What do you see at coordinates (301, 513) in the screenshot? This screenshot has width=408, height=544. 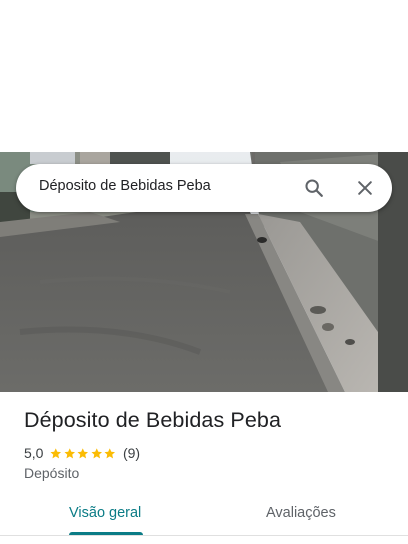 I see `tab-reviews: Avaliações` at bounding box center [301, 513].